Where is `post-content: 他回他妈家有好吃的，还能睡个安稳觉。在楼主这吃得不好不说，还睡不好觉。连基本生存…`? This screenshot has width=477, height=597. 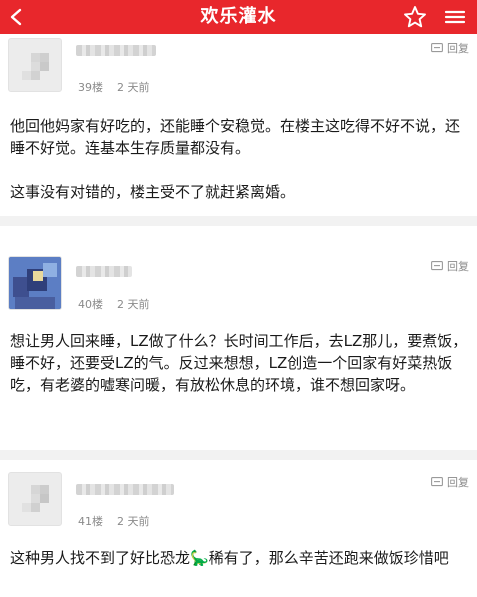 post-content: 他回他妈家有好吃的，还能睡个安稳觉。在楼主这吃得不好不说，还睡不好觉。连基本生存… is located at coordinates (235, 159).